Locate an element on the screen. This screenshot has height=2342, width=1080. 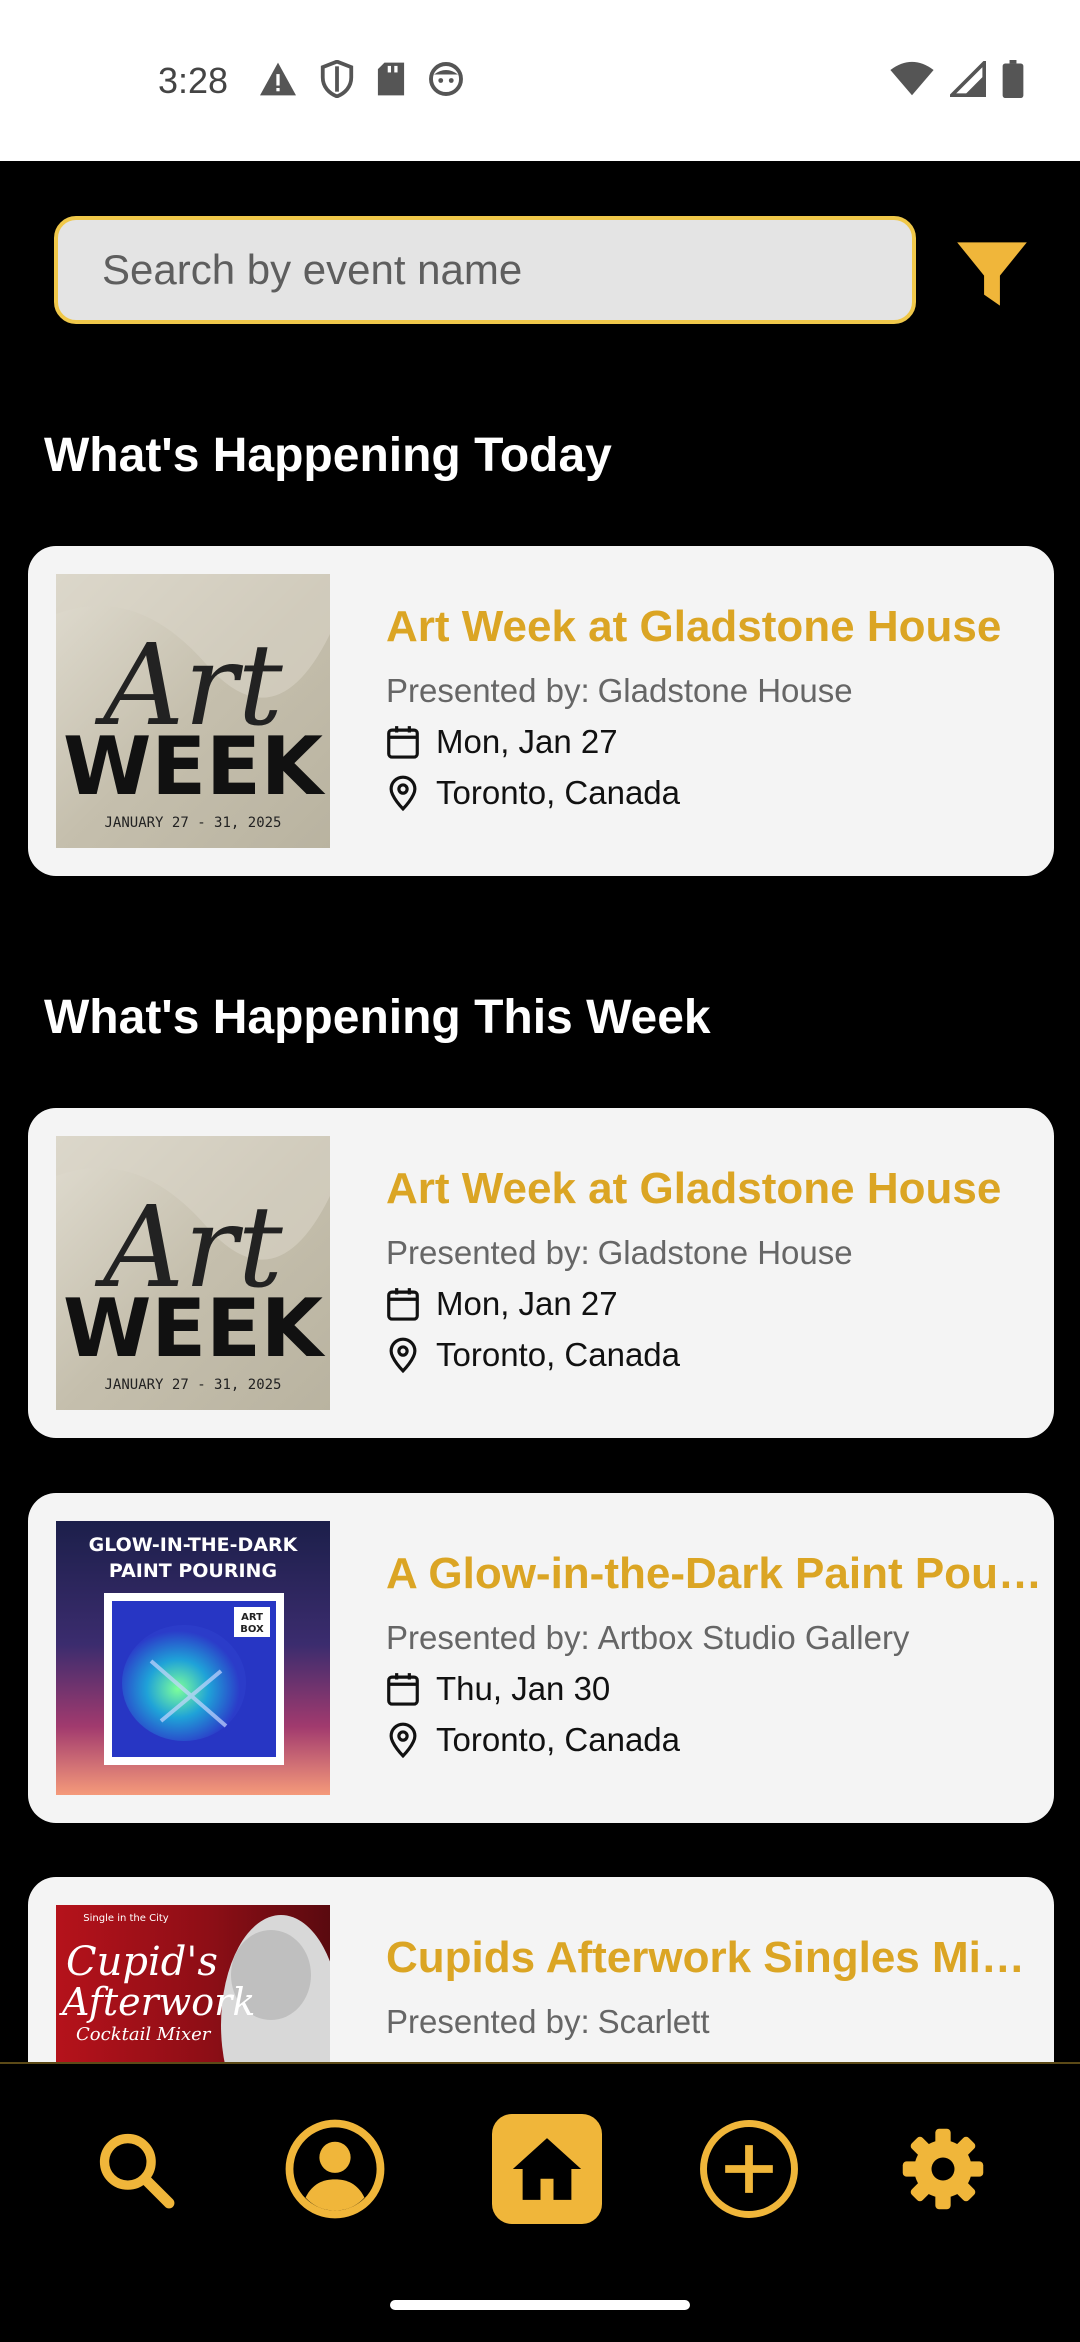
battery-icon is located at coordinates (1013, 79).